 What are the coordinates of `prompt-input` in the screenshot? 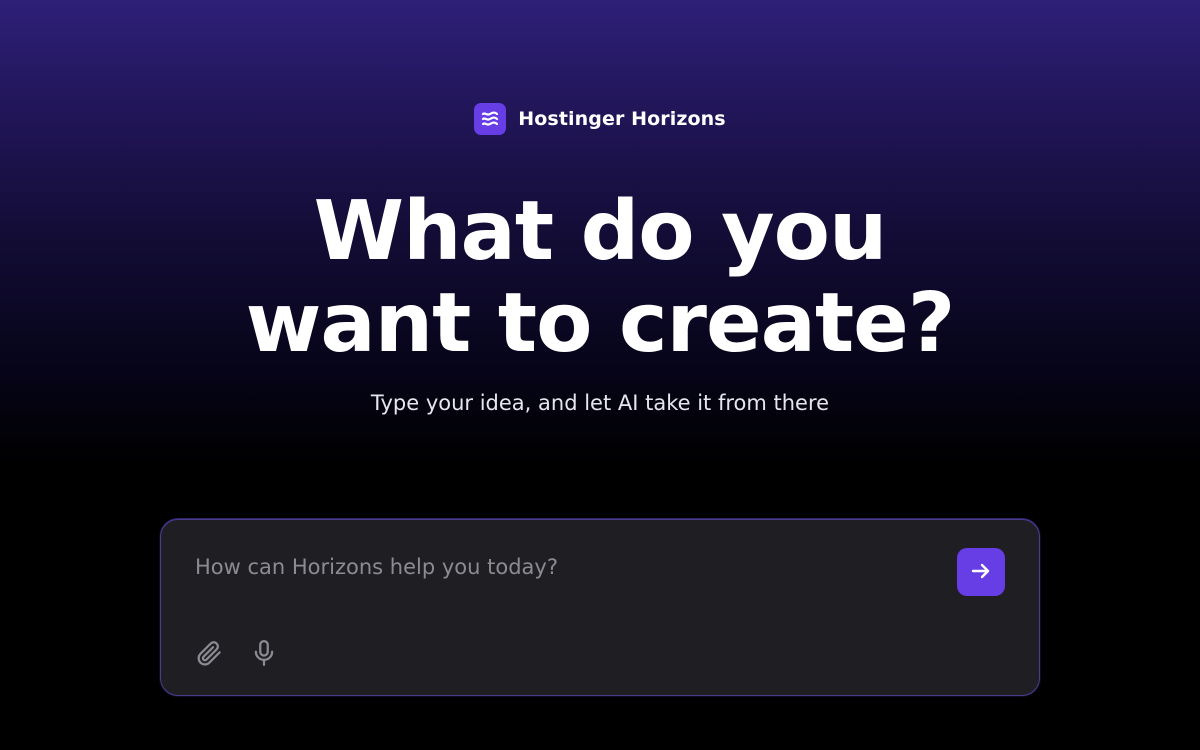 It's located at (565, 567).